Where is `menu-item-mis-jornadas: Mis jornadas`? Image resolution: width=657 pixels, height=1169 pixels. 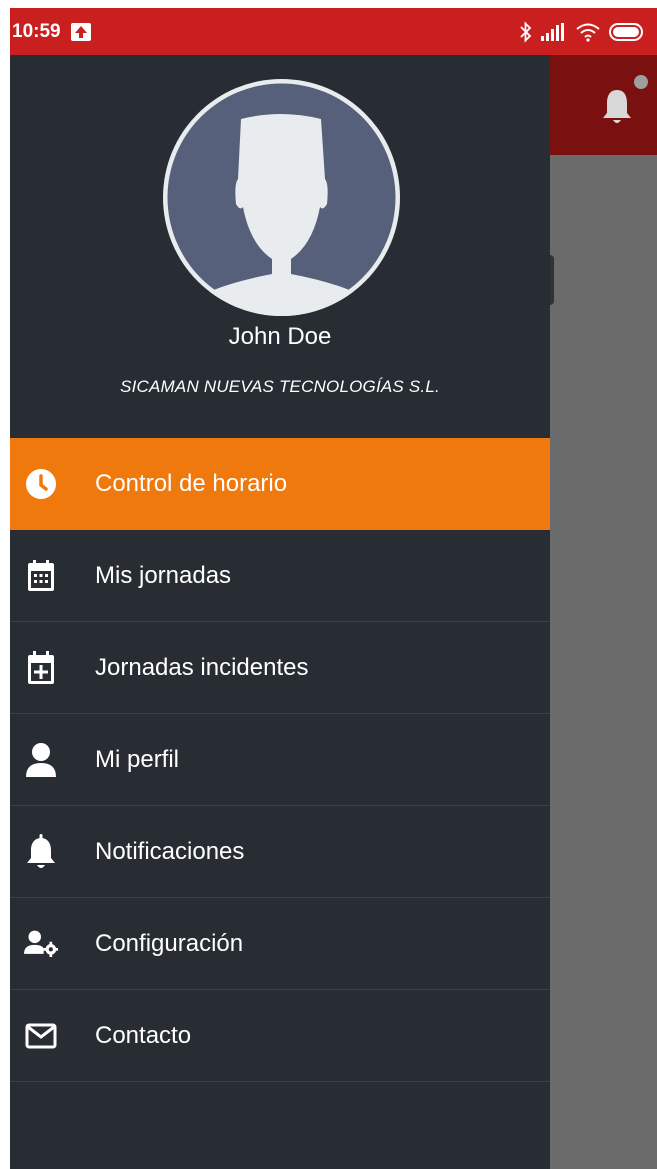
menu-item-mis-jornadas: Mis jornadas is located at coordinates (280, 576).